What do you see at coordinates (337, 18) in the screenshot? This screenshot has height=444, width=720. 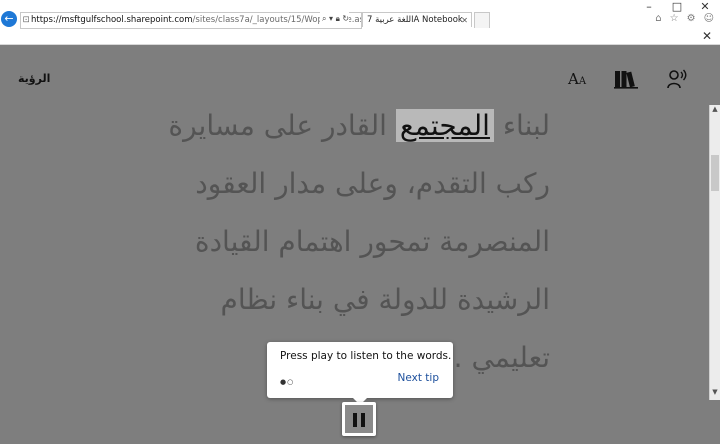 I see `lock-icon: 🔒︎` at bounding box center [337, 18].